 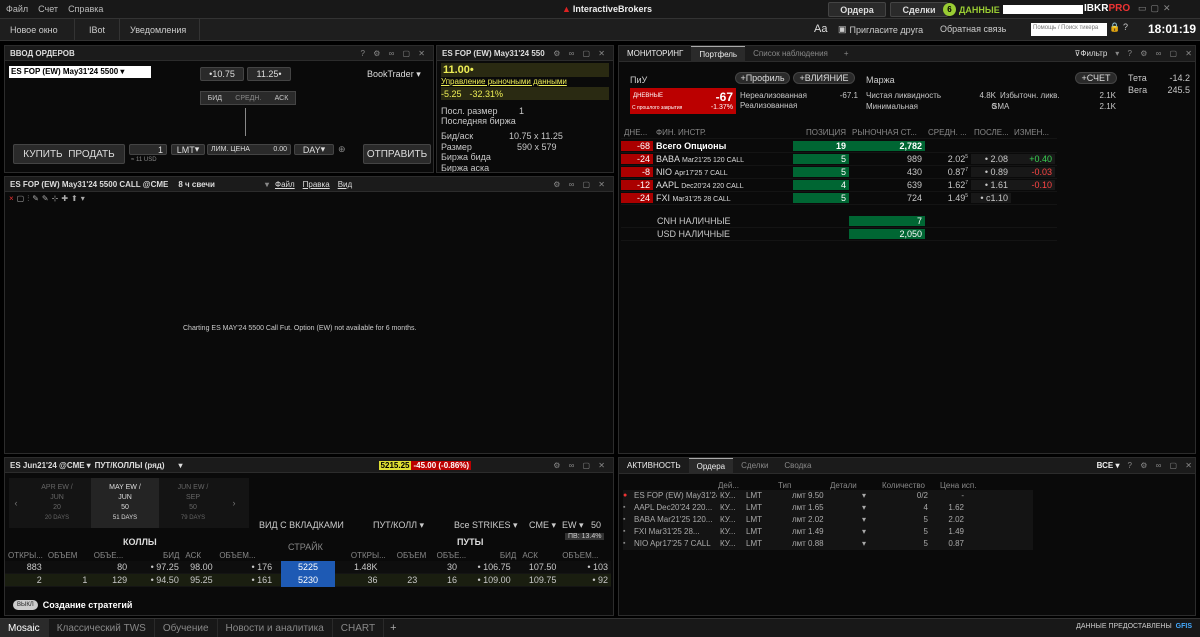 What do you see at coordinates (48, 199) in the screenshot?
I see `drawing-tools: ×▢⫶✎✎⊹✚⬆▾` at bounding box center [48, 199].